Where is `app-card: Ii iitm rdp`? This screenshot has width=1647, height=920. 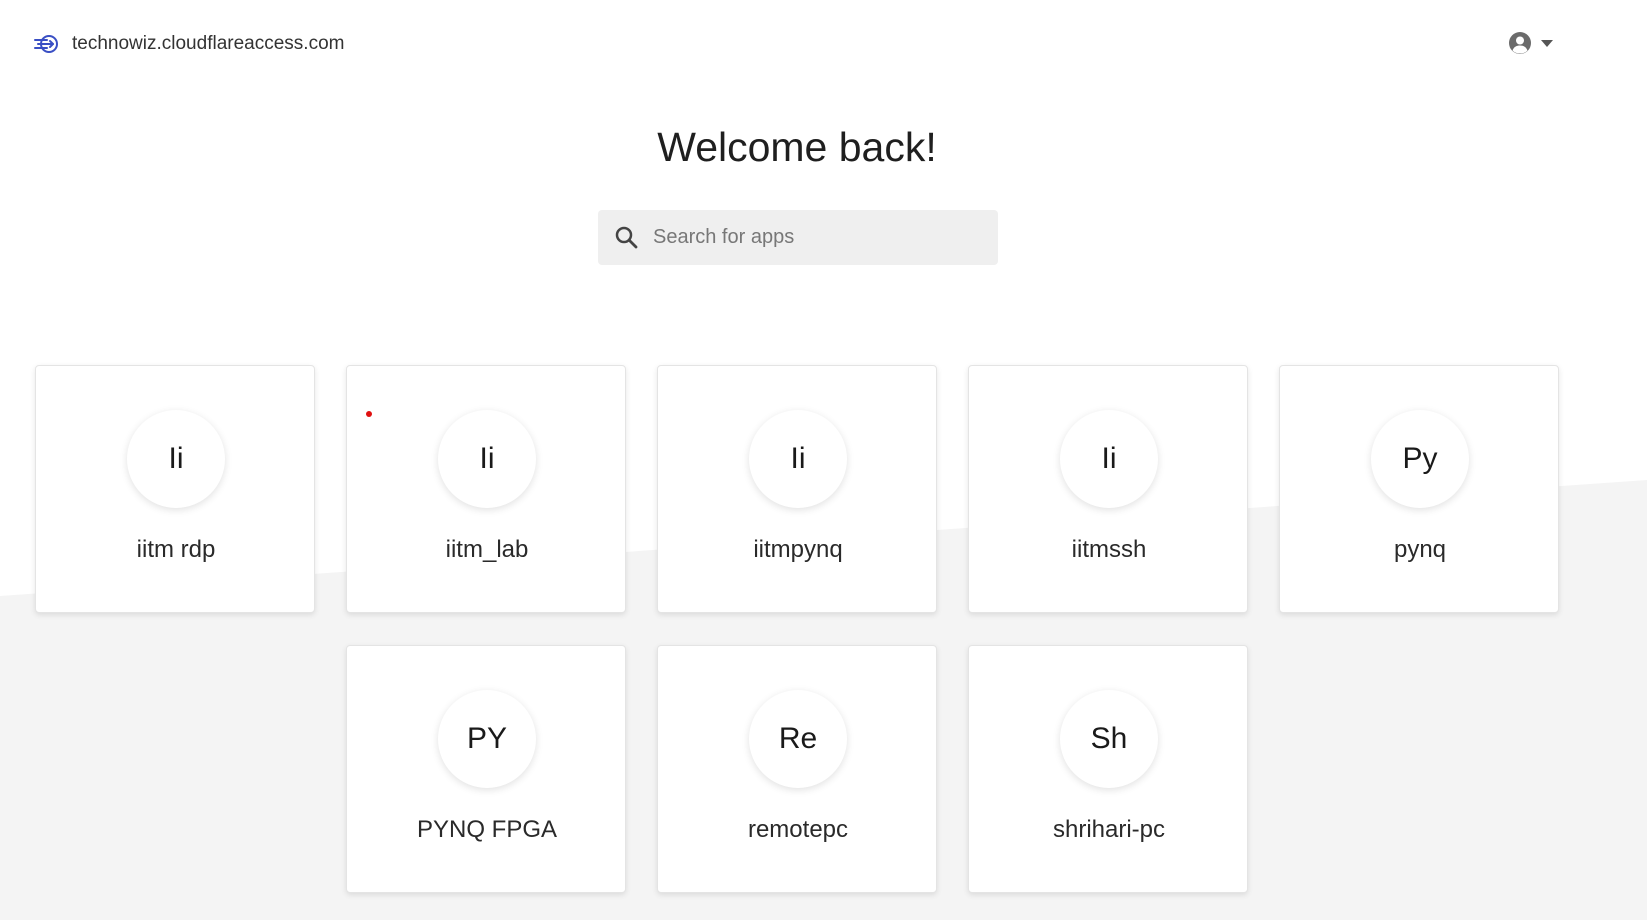
app-card: Ii iitm rdp is located at coordinates (175, 489).